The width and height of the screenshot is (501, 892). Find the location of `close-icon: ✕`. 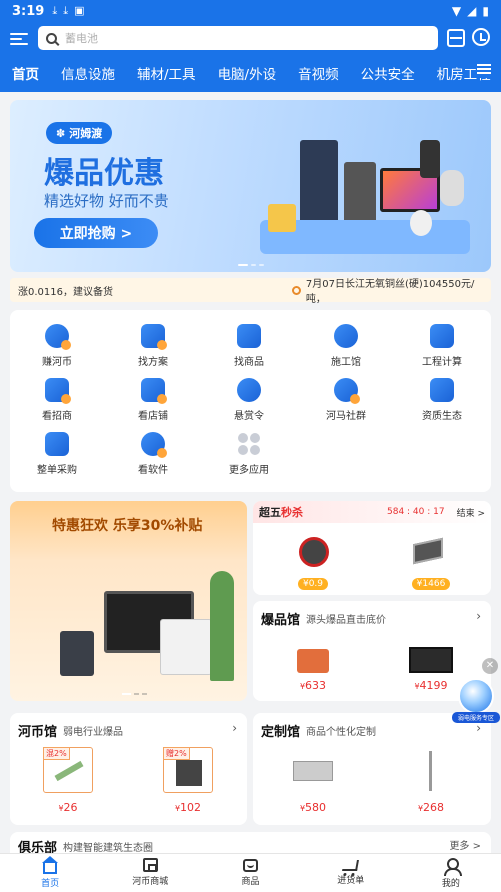

close-icon: ✕ is located at coordinates (490, 666).